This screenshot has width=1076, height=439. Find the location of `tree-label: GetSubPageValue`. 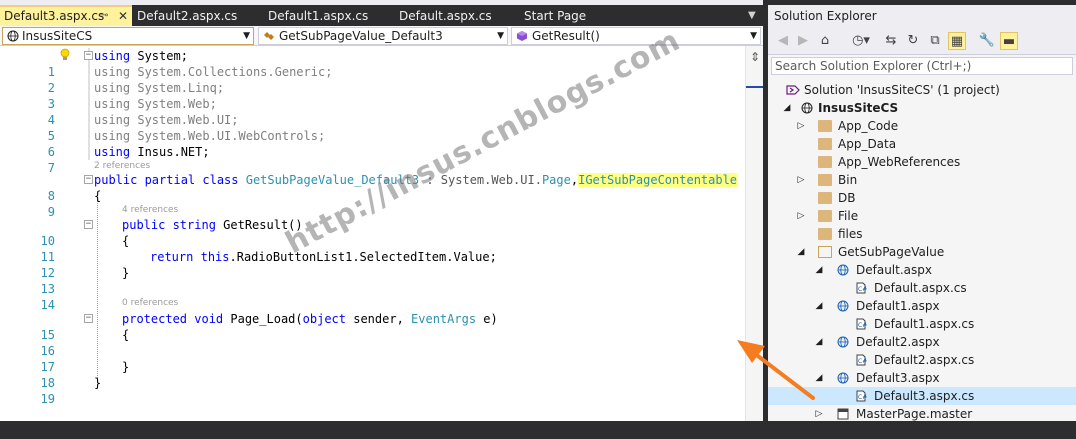

tree-label: GetSubPageValue is located at coordinates (891, 252).